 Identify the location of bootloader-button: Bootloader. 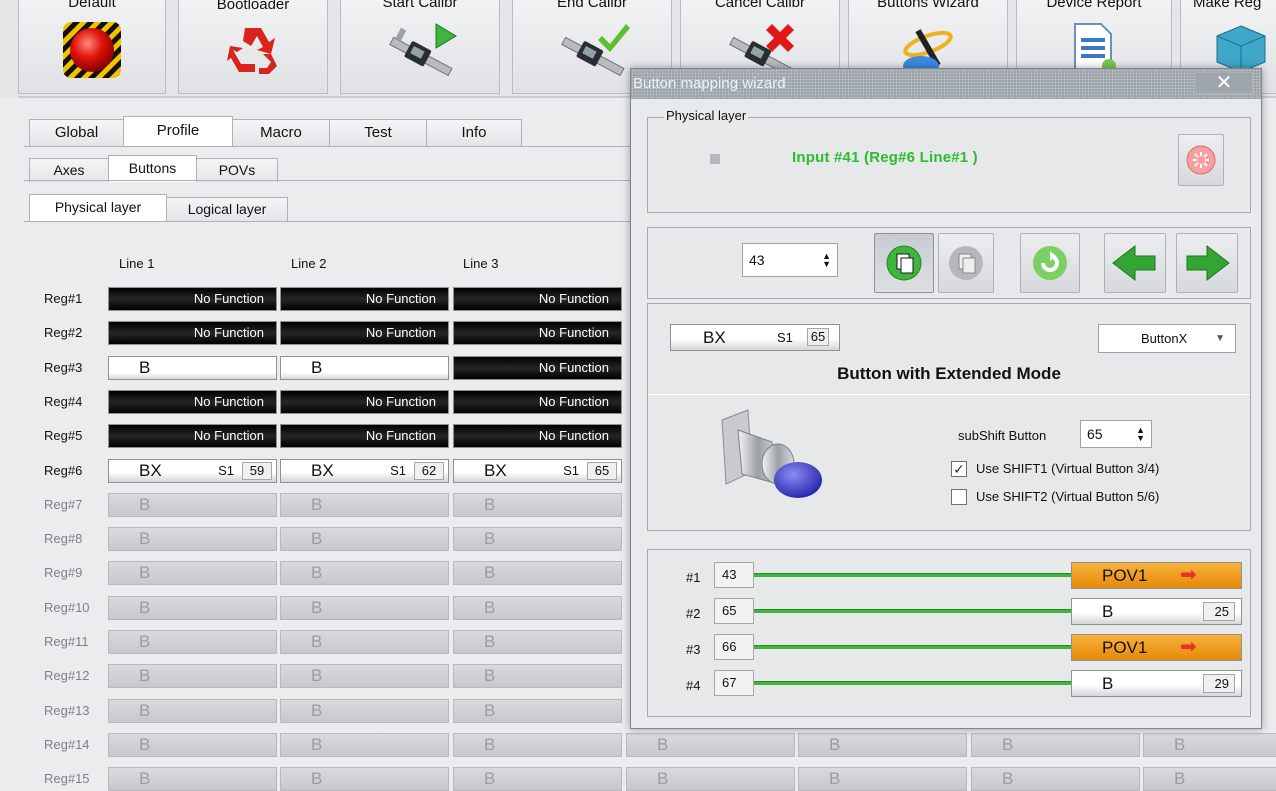
(253, 47).